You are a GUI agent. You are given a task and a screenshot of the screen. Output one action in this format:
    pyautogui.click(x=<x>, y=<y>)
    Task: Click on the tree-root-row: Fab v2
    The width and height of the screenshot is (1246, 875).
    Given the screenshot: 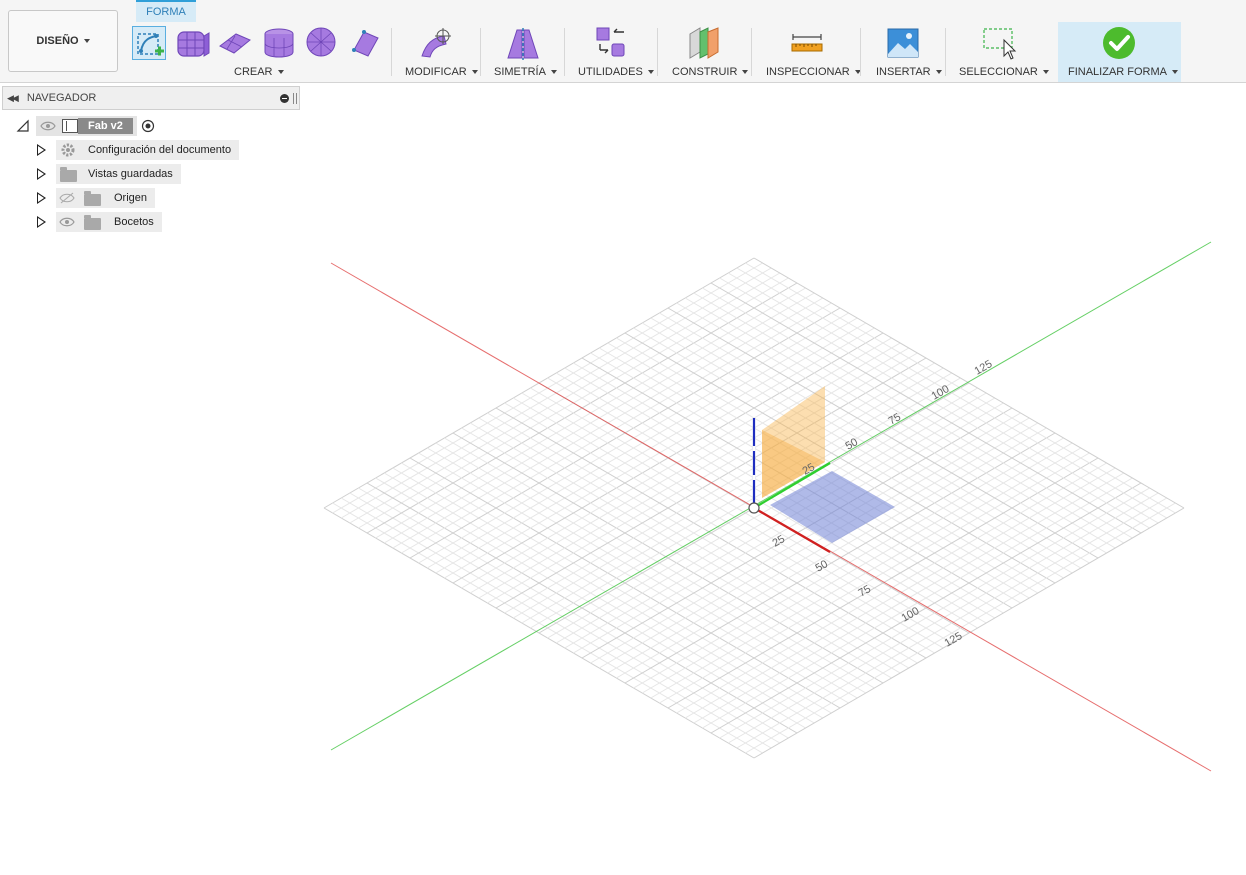 What is the action you would take?
    pyautogui.click(x=85, y=126)
    